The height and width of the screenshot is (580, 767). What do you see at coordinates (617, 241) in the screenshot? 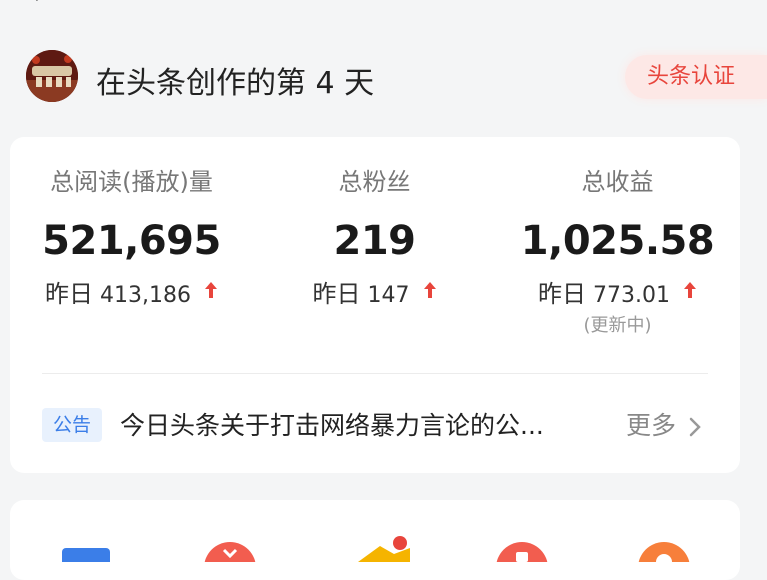
I see `stat-value: 1,025.58` at bounding box center [617, 241].